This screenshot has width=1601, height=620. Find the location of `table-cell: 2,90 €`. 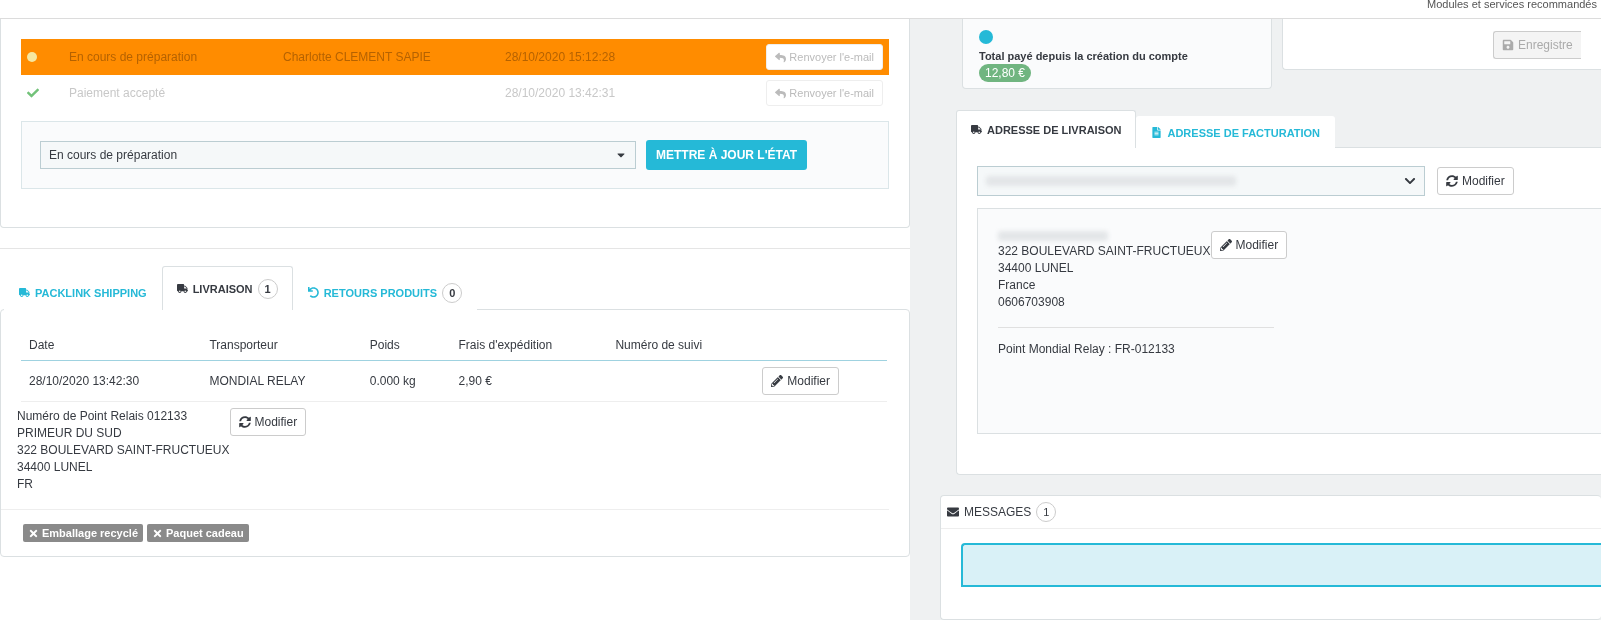

table-cell: 2,90 € is located at coordinates (529, 381).